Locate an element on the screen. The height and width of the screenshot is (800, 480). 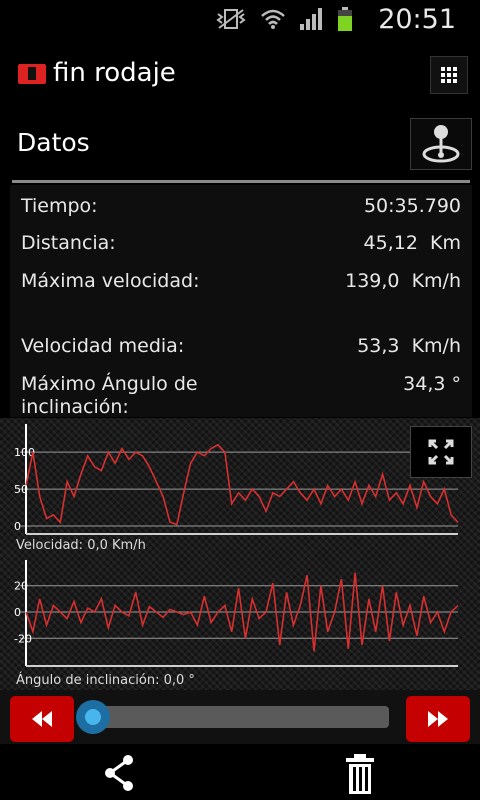
fast-forward-button is located at coordinates (438, 719).